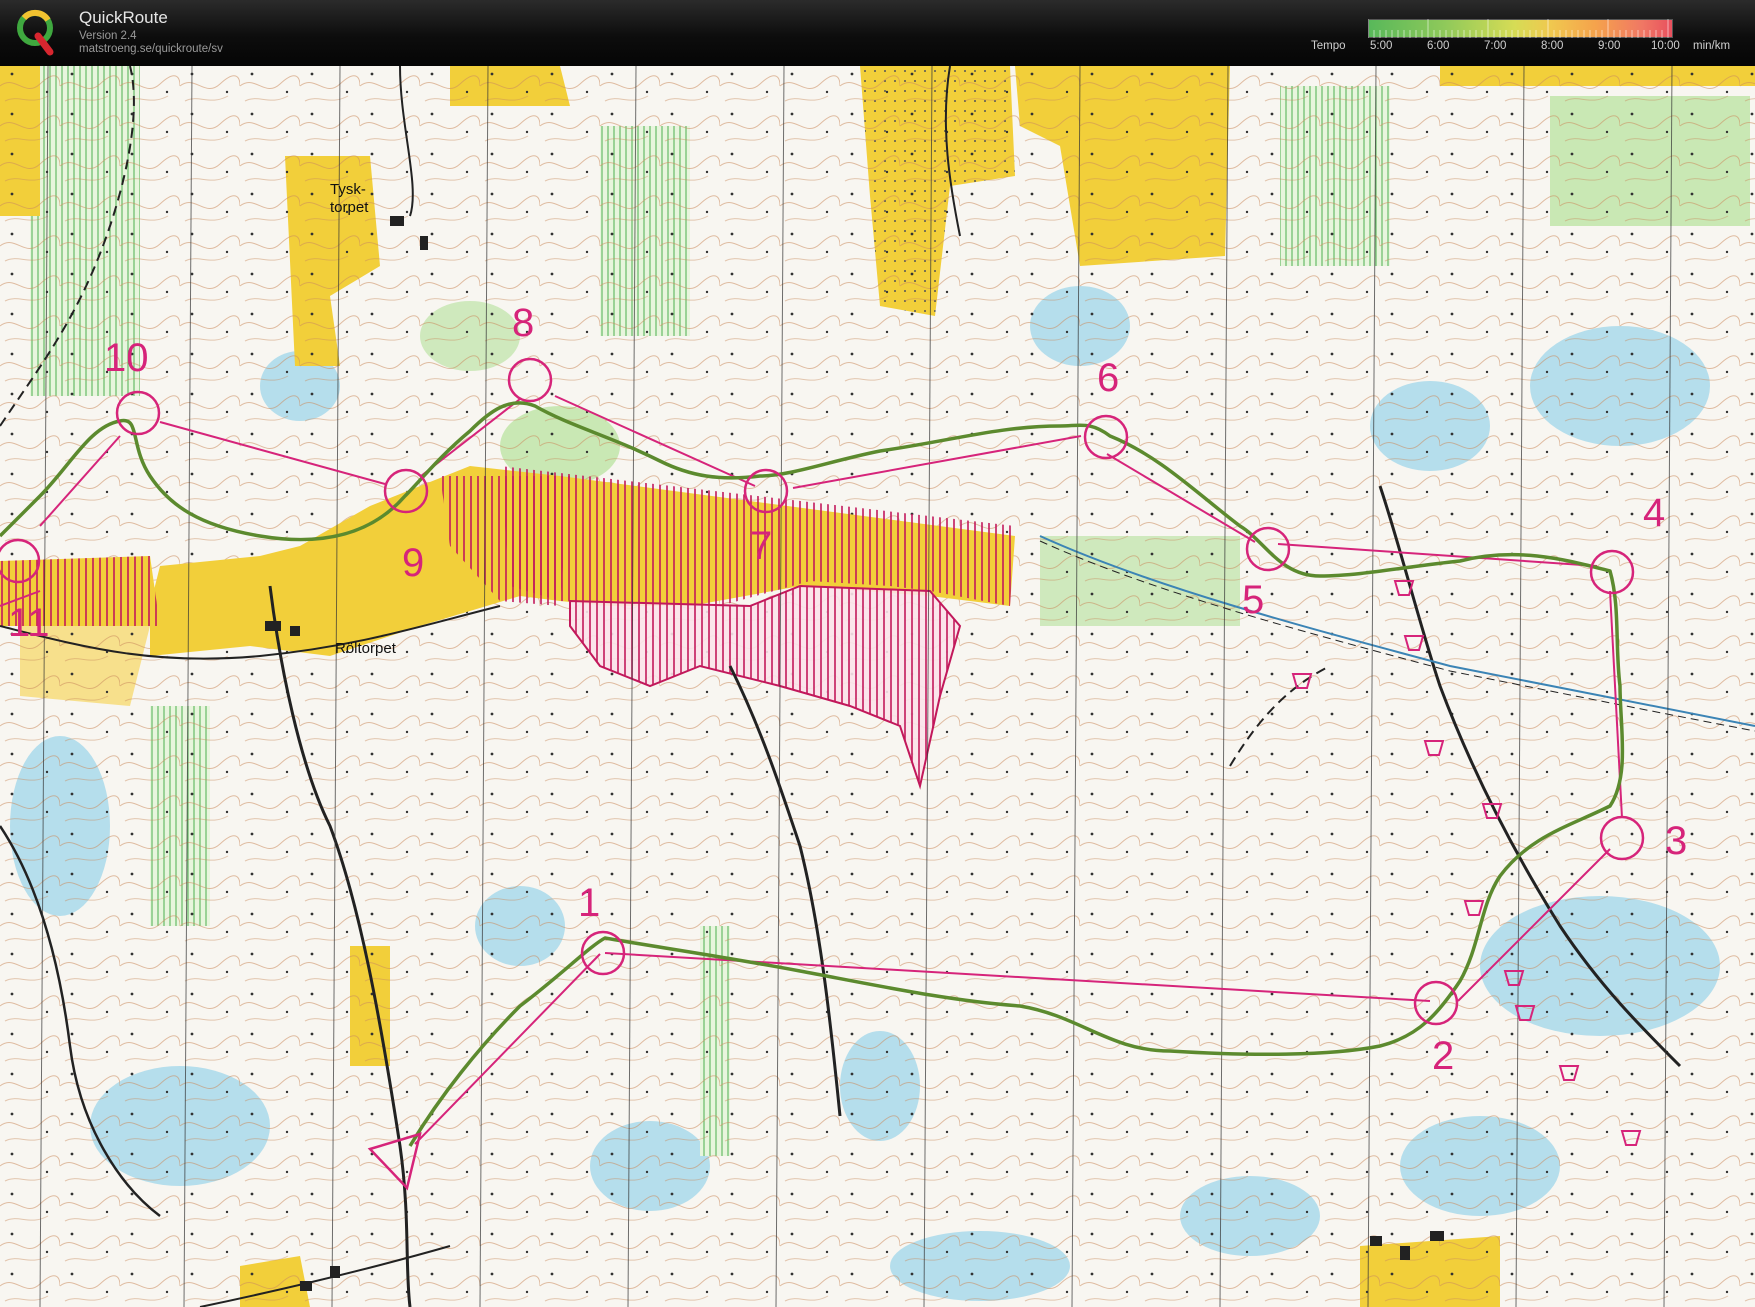  Describe the element at coordinates (761, 546) in the screenshot. I see `control-number-7: 7` at that location.